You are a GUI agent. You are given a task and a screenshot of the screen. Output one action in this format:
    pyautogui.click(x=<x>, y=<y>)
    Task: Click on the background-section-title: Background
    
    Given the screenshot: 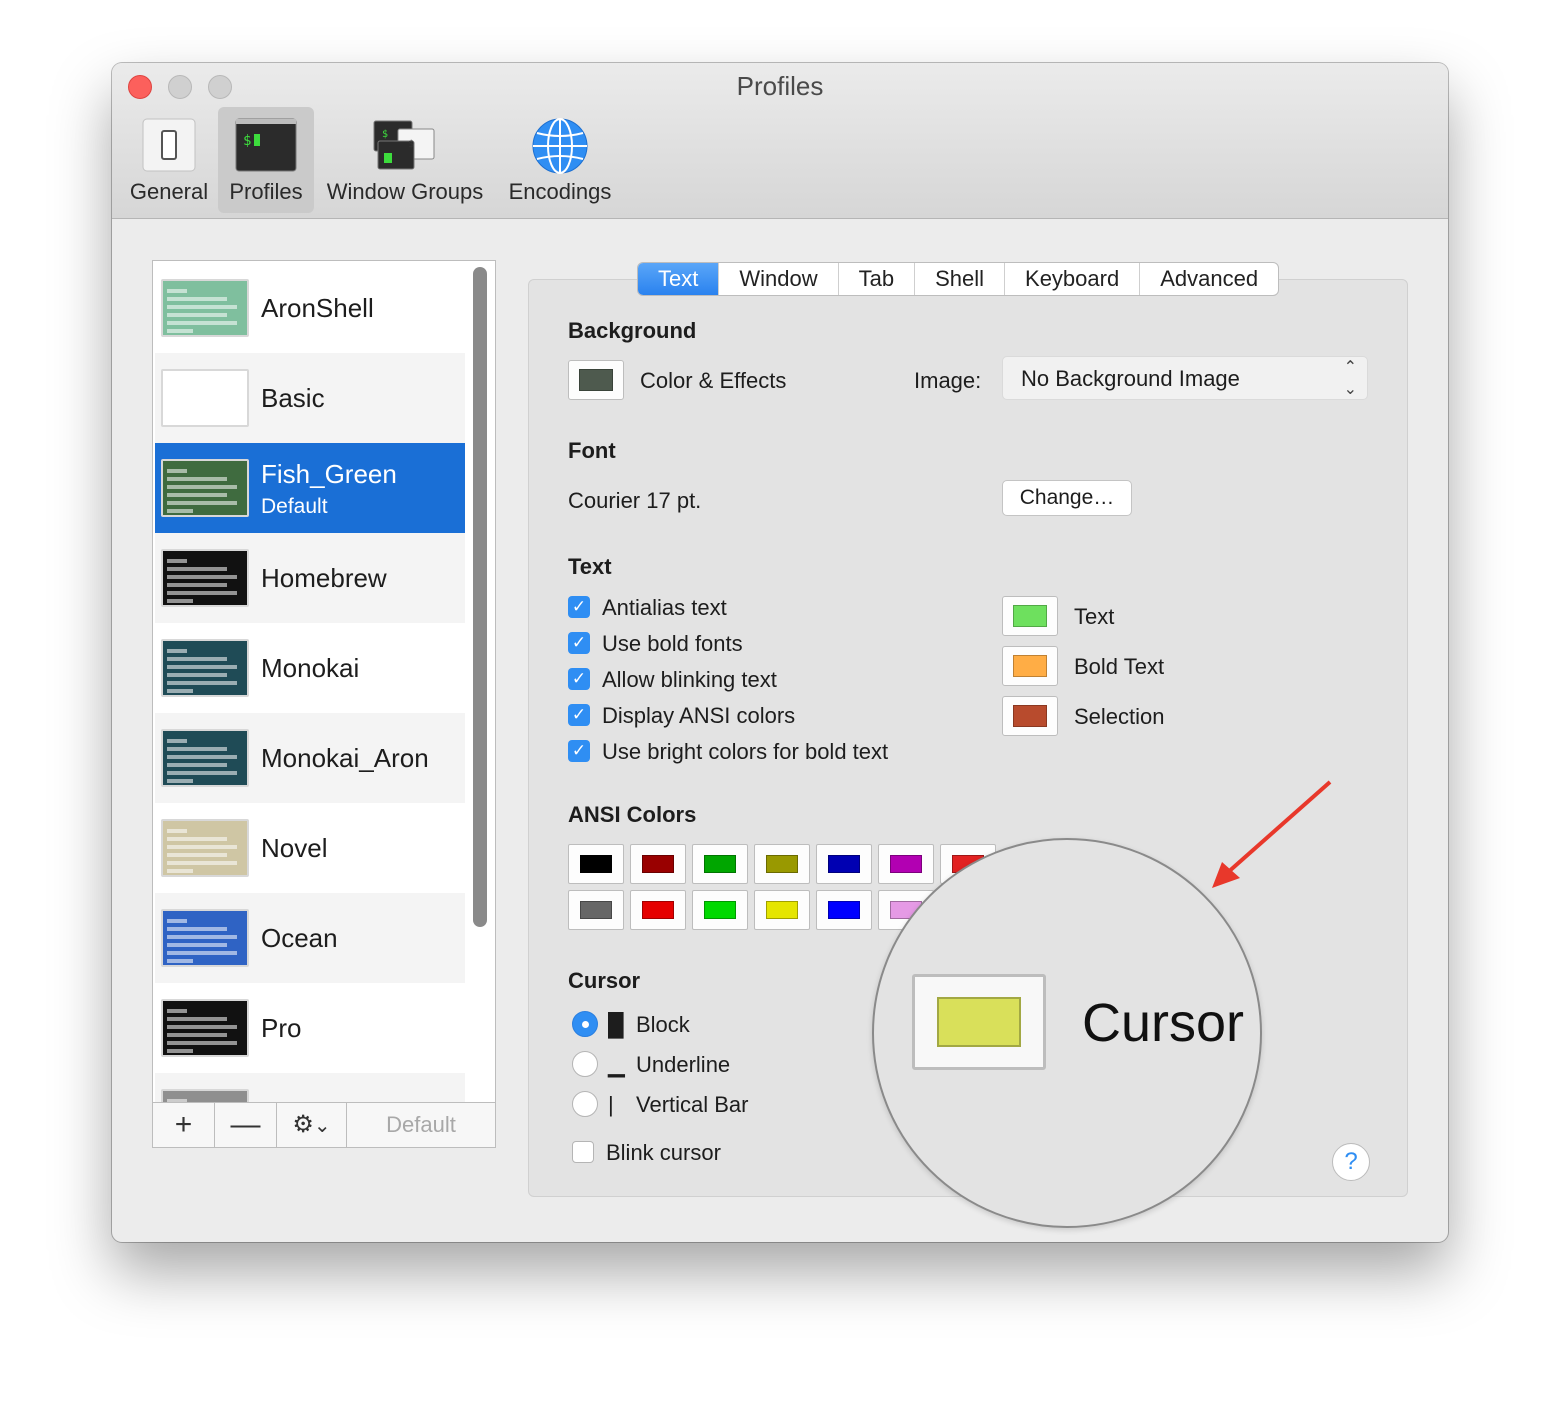 What is the action you would take?
    pyautogui.click(x=632, y=330)
    